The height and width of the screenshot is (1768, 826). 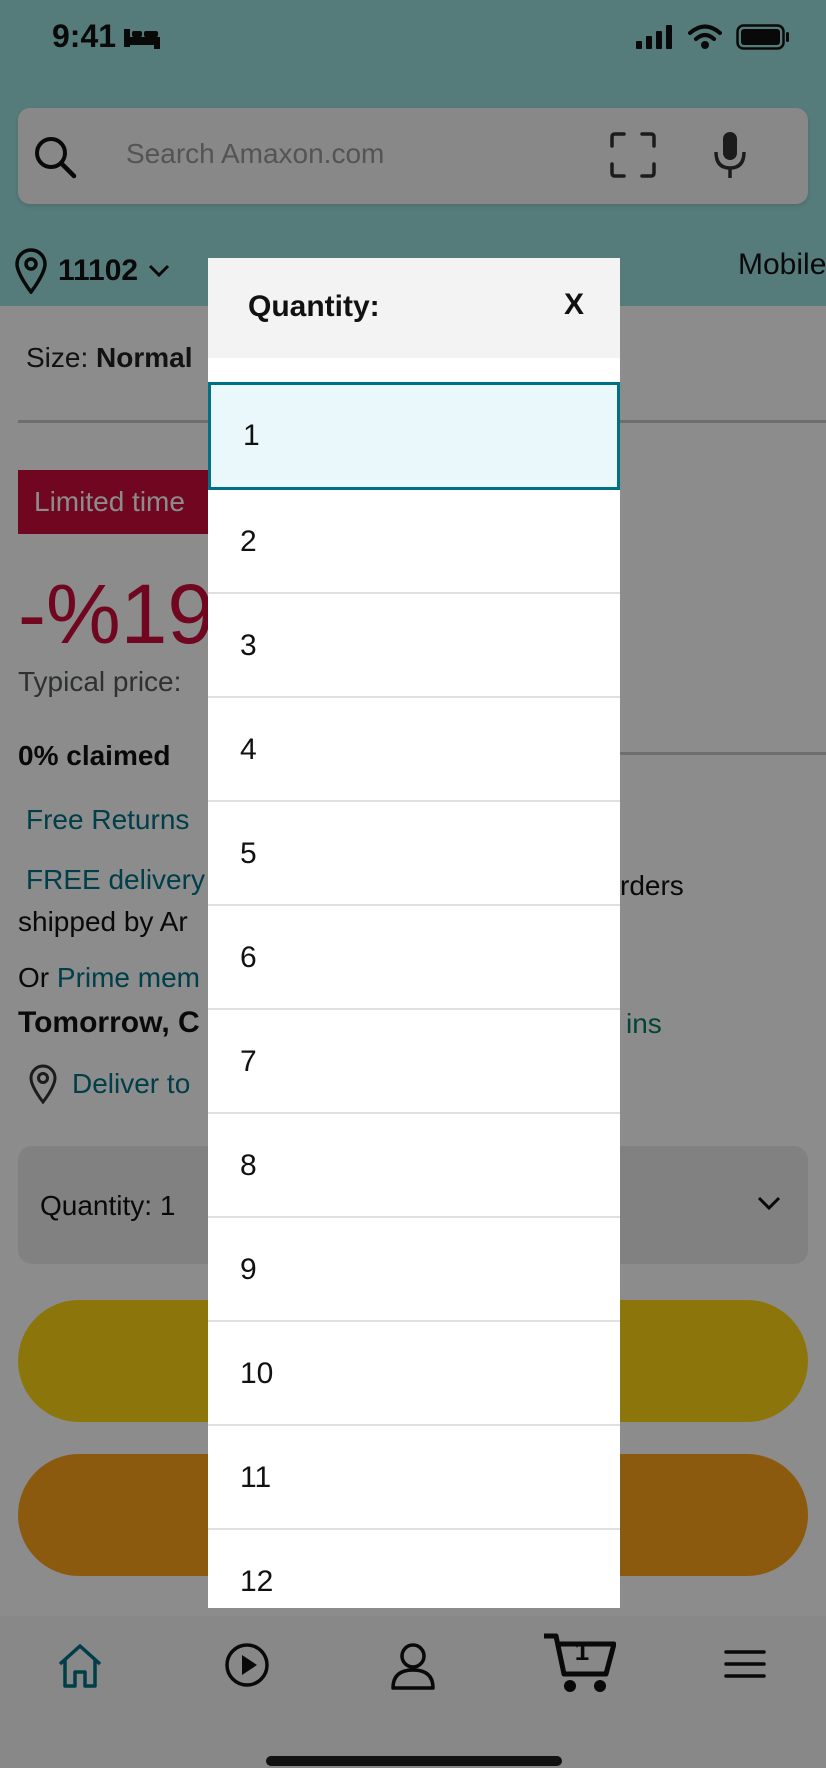 What do you see at coordinates (314, 306) in the screenshot?
I see `modal-title: Quantity:` at bounding box center [314, 306].